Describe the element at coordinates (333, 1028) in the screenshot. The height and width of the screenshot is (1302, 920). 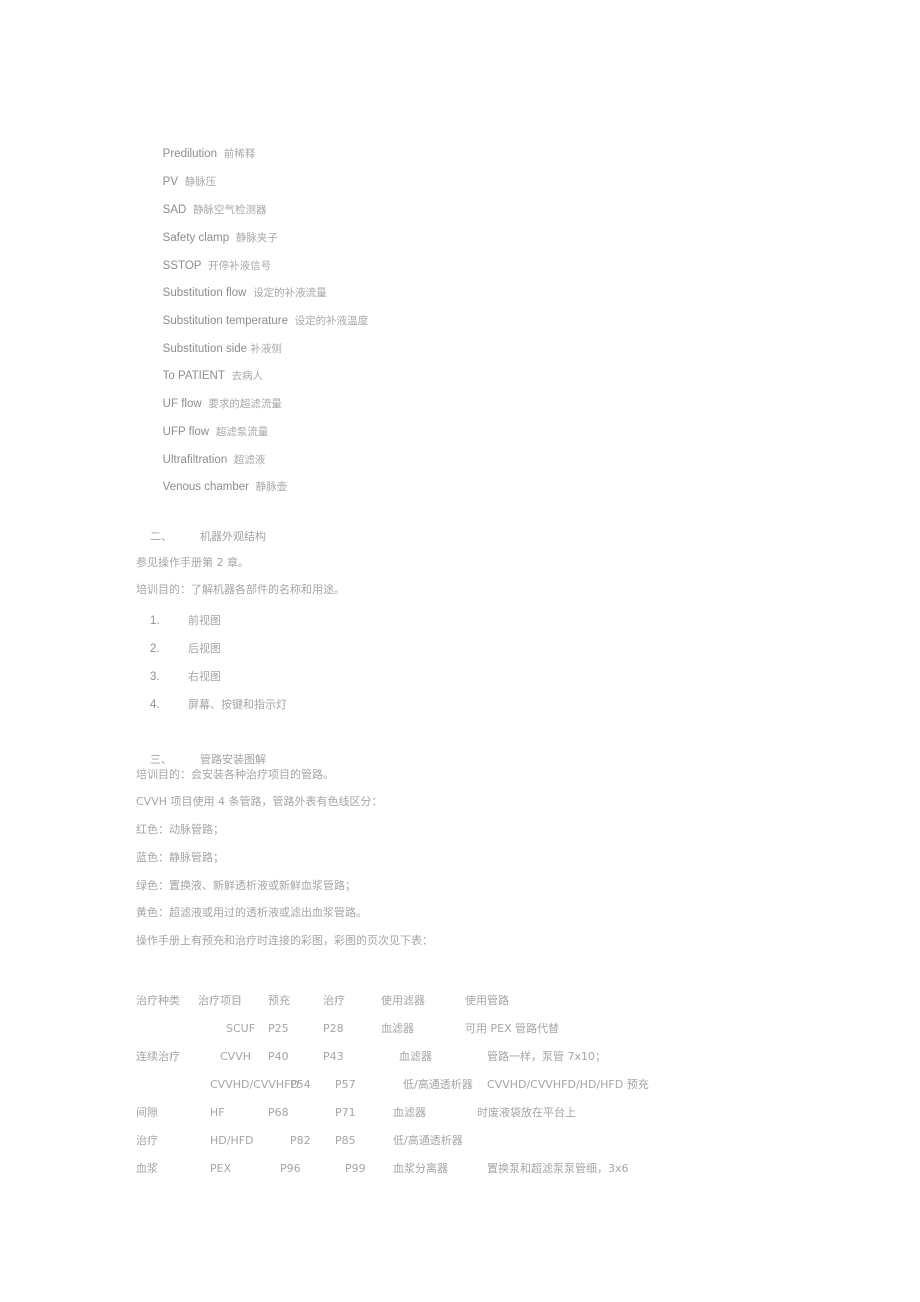
I see `table-cell-treat: P28` at that location.